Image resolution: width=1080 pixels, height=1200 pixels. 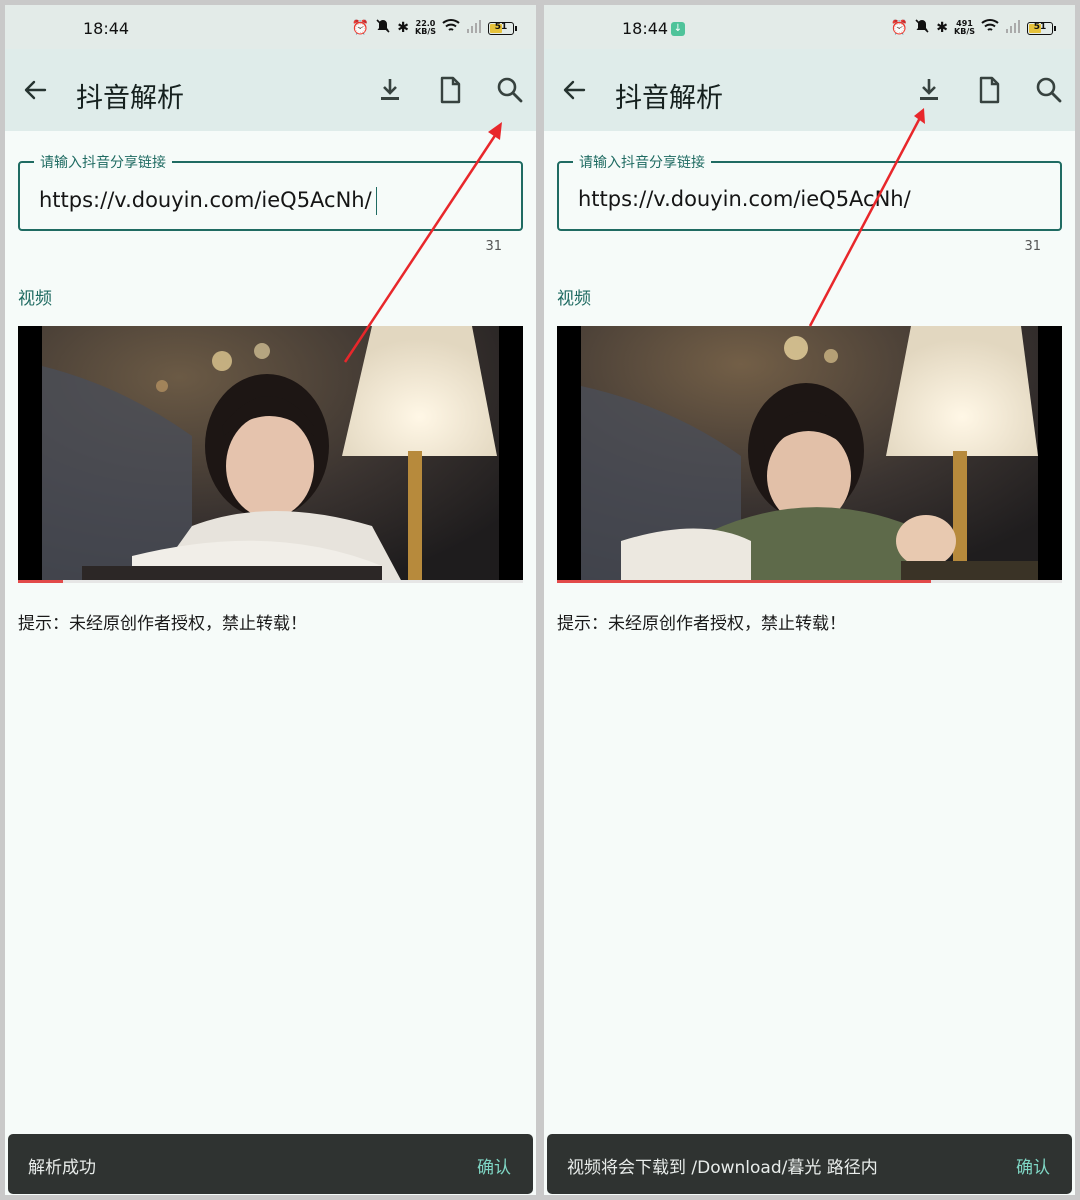 I want to click on net-speed: 22.0 KB/S, so click(x=425, y=28).